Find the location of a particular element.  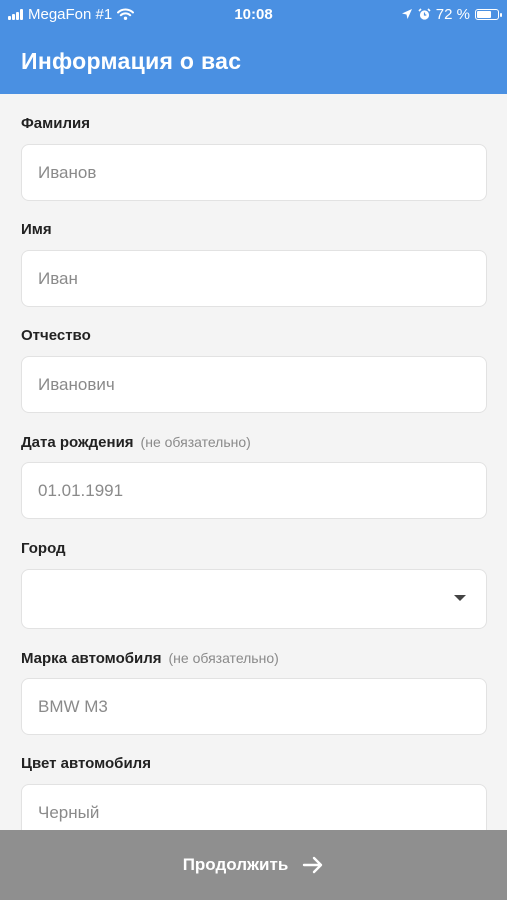

continue-label: Продолжить is located at coordinates (235, 864).